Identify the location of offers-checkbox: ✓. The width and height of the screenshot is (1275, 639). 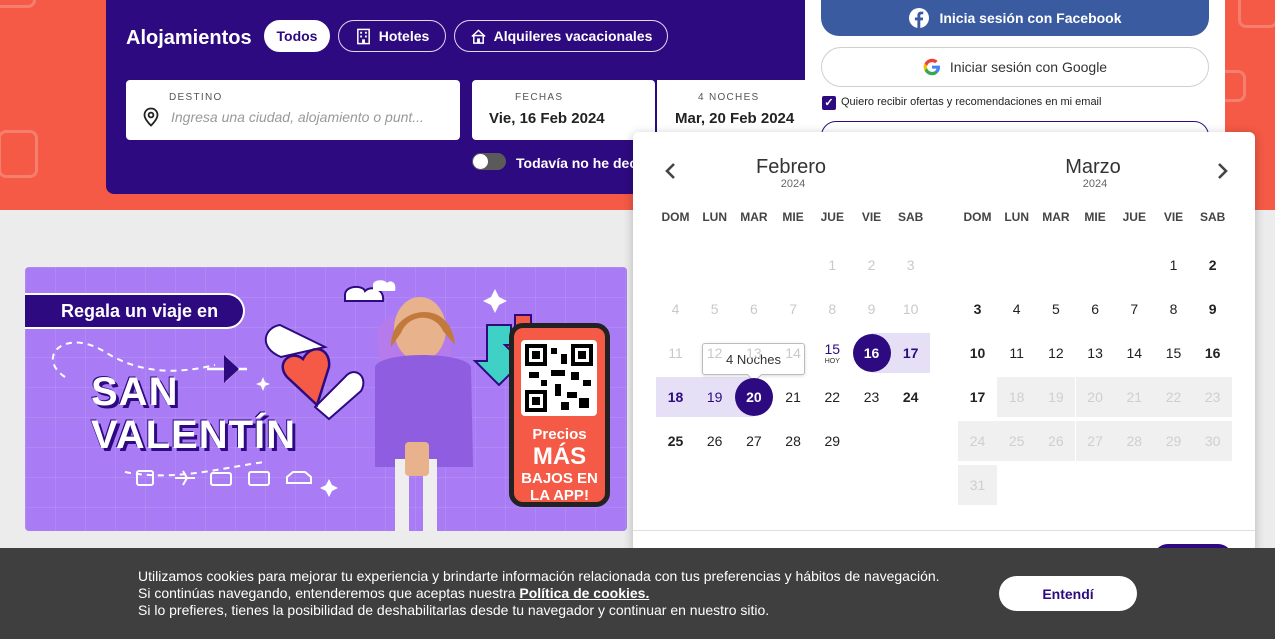
(829, 103).